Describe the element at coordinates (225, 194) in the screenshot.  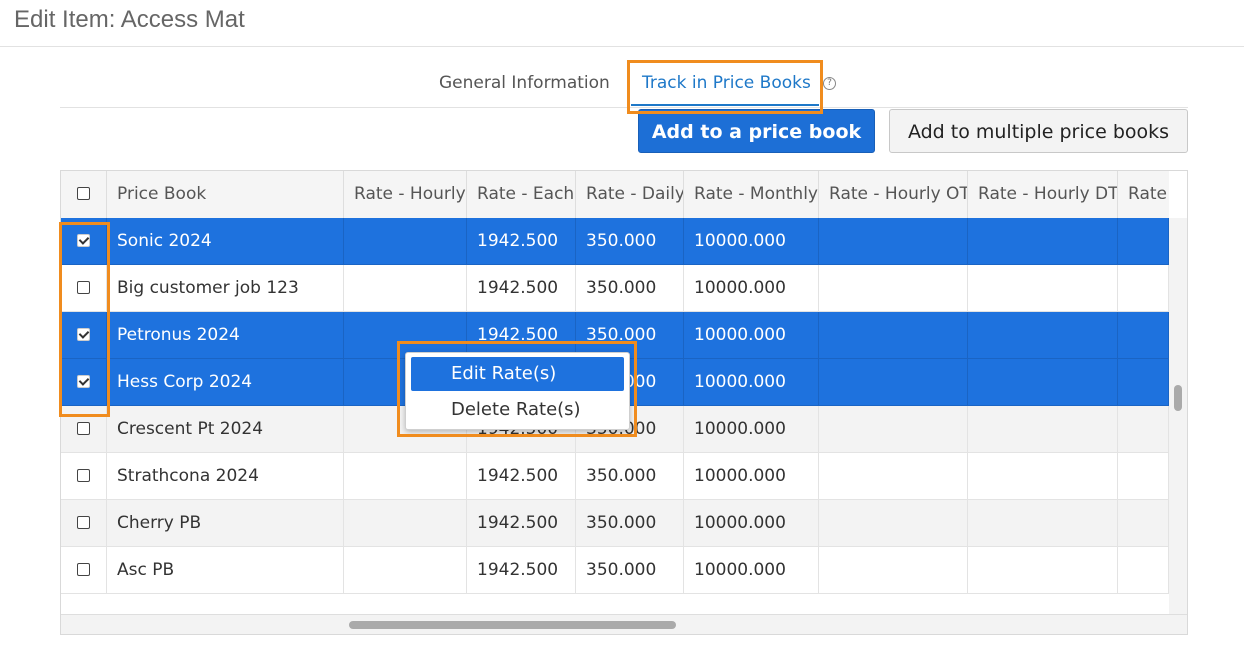
I see `column-header-price-book: Price Book` at that location.